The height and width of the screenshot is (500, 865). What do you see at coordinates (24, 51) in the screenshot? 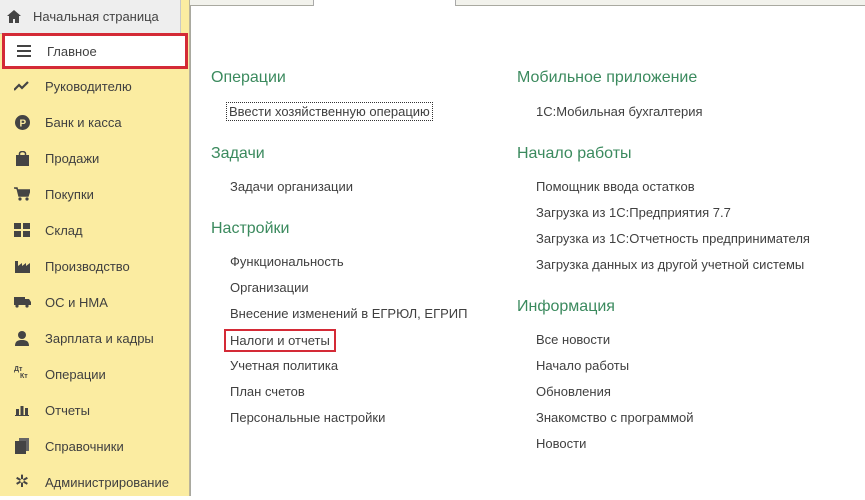
I see `menu-icon` at bounding box center [24, 51].